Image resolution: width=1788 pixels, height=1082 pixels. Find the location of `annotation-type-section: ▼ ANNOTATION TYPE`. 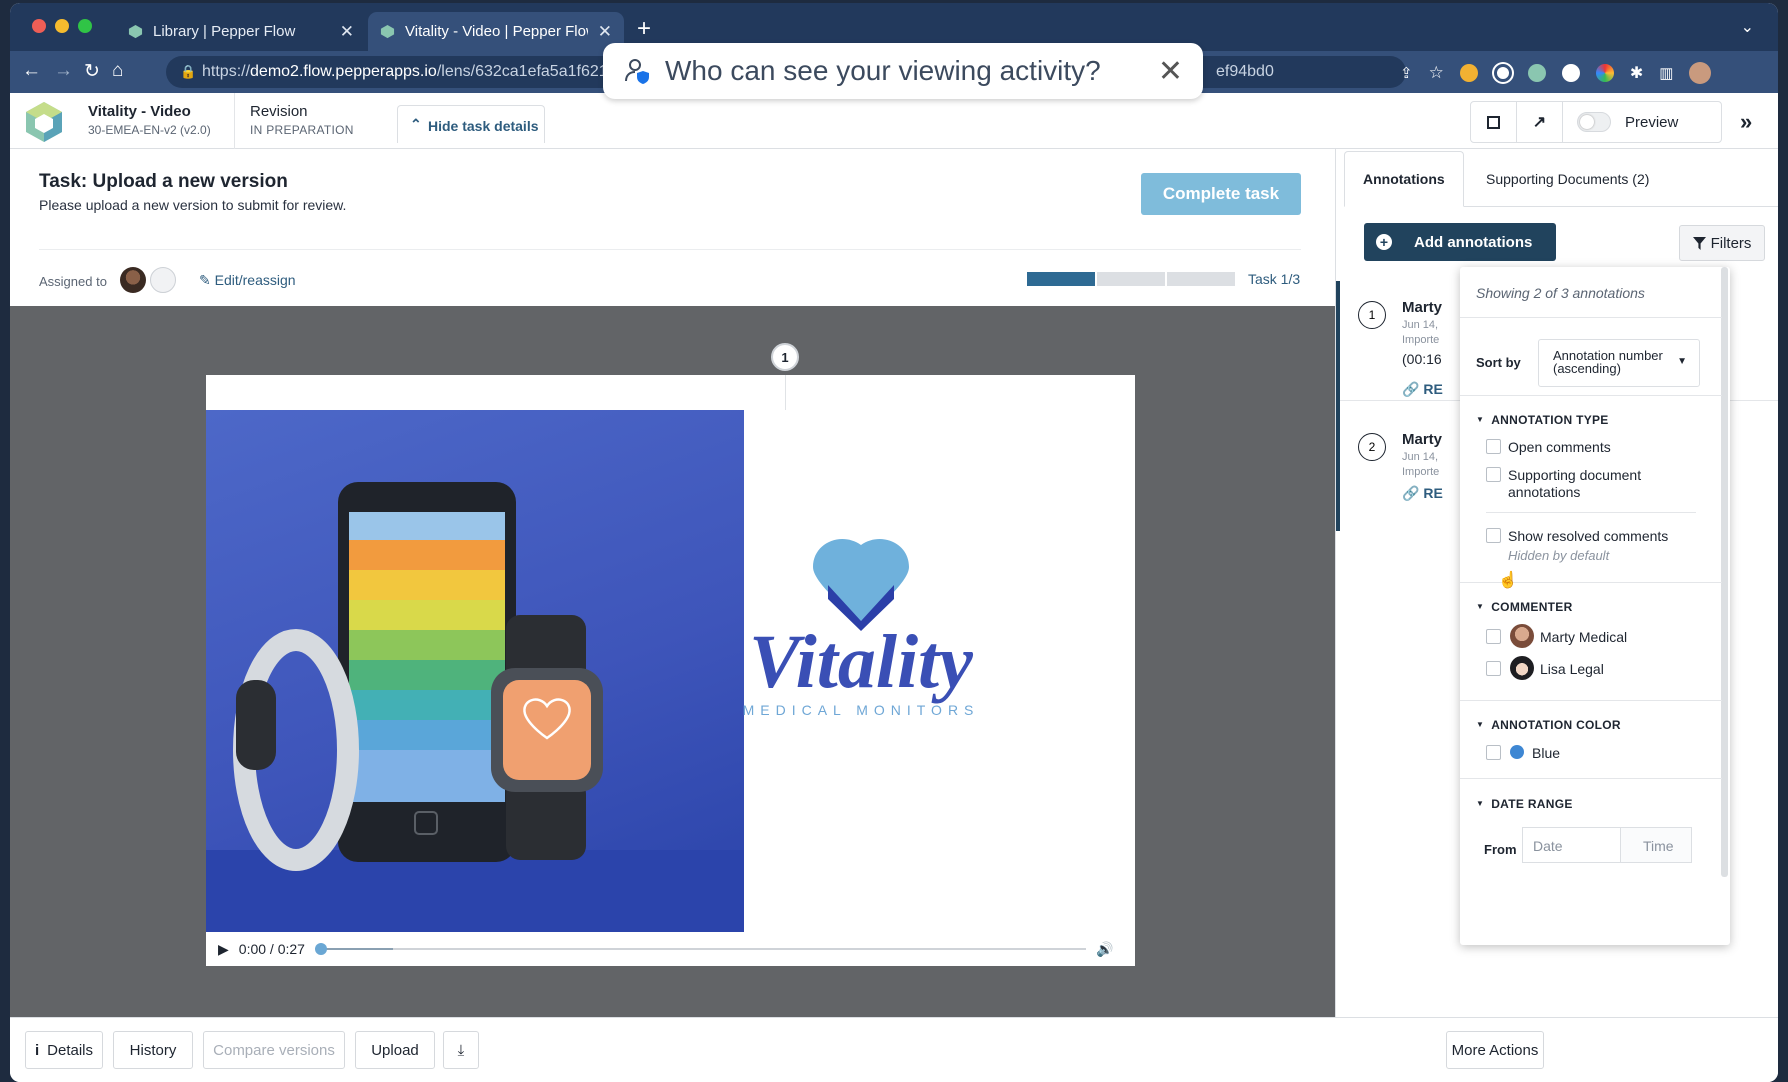

annotation-type-section: ▼ ANNOTATION TYPE is located at coordinates (1542, 420).